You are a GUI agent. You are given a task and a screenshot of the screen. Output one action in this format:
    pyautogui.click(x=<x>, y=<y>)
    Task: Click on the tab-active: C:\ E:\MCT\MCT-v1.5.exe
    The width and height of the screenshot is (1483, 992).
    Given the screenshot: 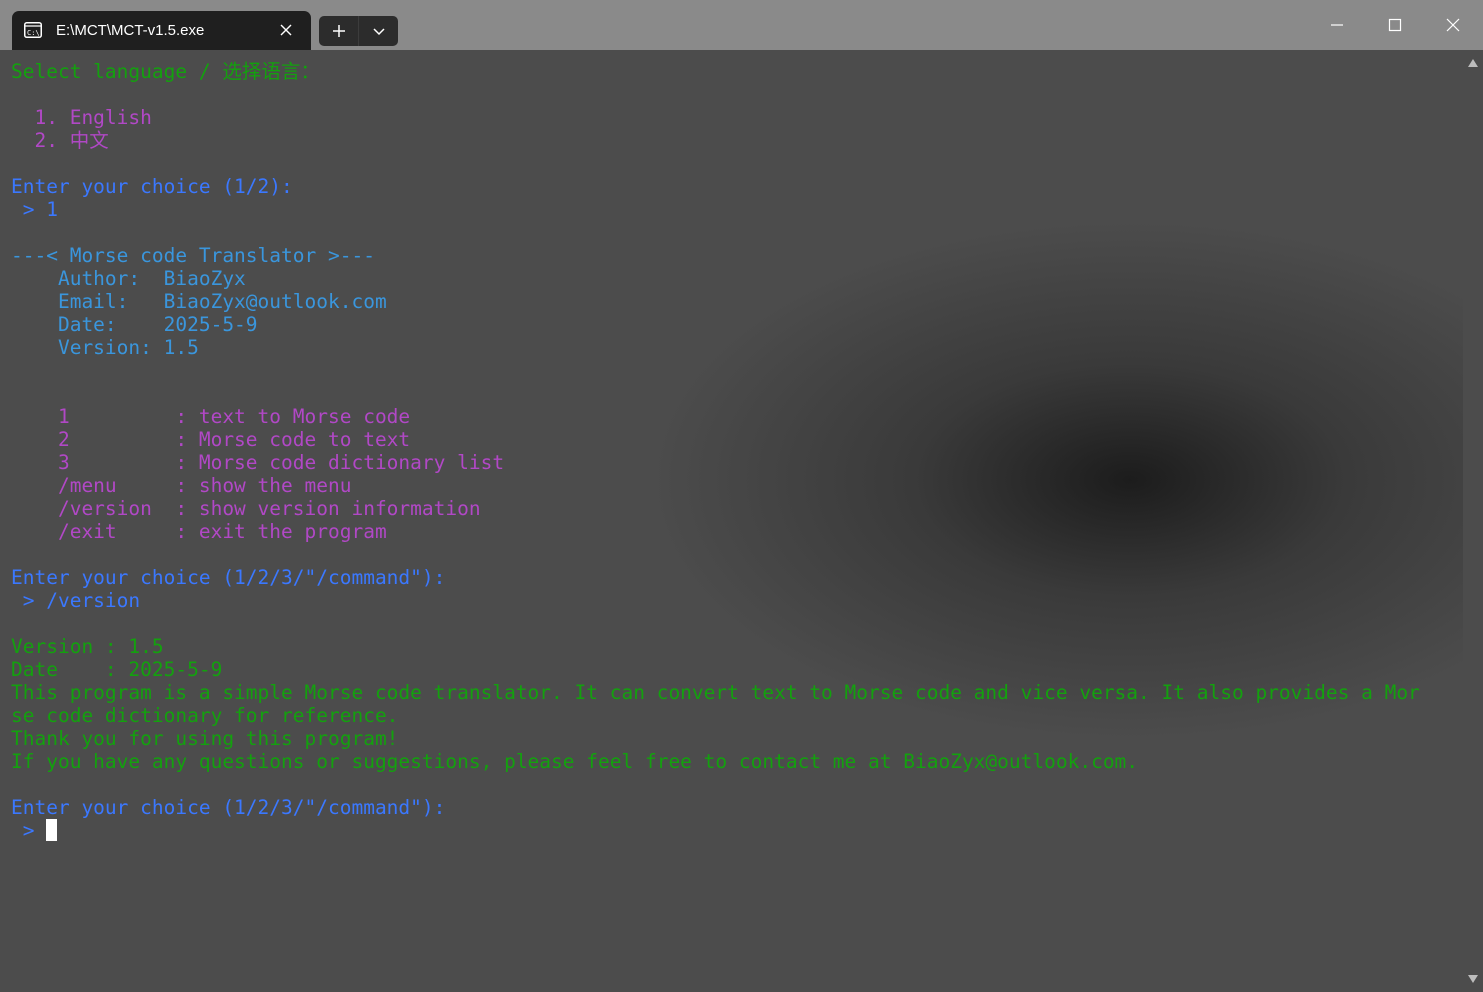 What is the action you would take?
    pyautogui.click(x=161, y=30)
    